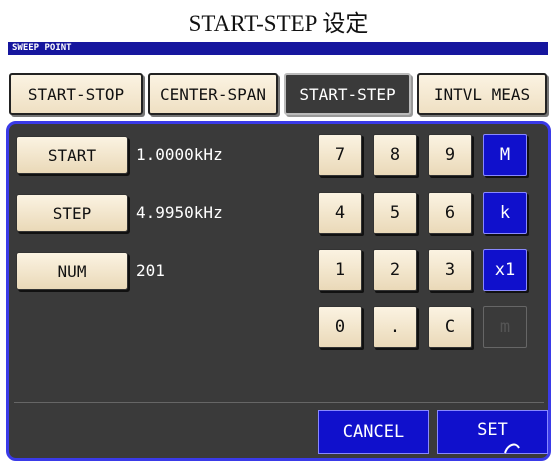 This screenshot has width=557, height=461. Describe the element at coordinates (72, 271) in the screenshot. I see `num-button: NUM` at that location.